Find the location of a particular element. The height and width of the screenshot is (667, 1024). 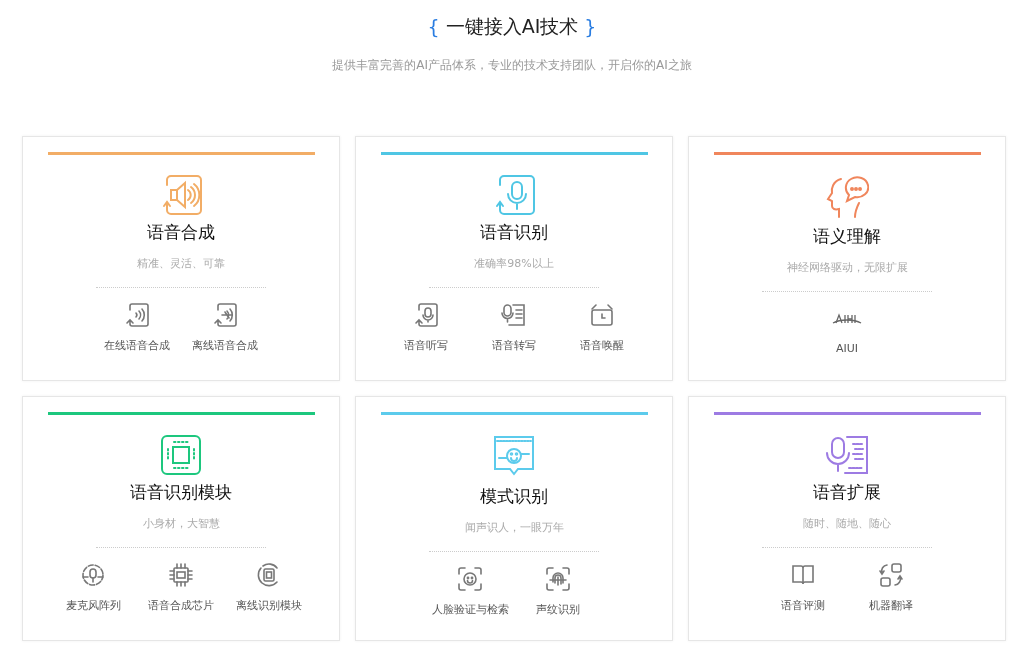

product-link: 在线语音合成 is located at coordinates (137, 345).